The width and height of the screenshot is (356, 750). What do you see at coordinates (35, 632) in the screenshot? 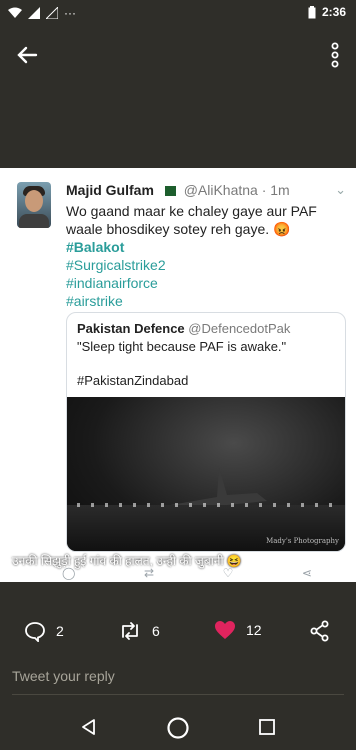
I see `comment-icon` at bounding box center [35, 632].